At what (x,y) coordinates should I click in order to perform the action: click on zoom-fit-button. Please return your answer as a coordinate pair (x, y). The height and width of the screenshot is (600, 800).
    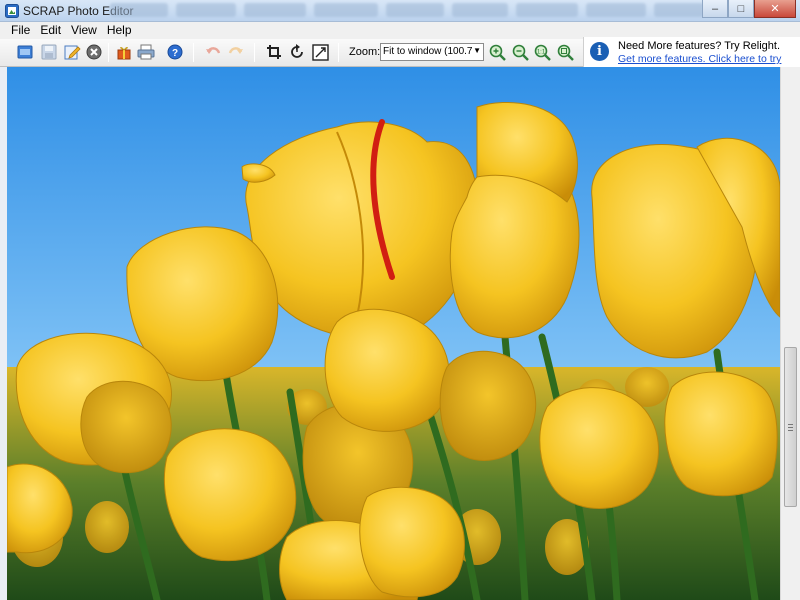
    Looking at the image, I should click on (565, 52).